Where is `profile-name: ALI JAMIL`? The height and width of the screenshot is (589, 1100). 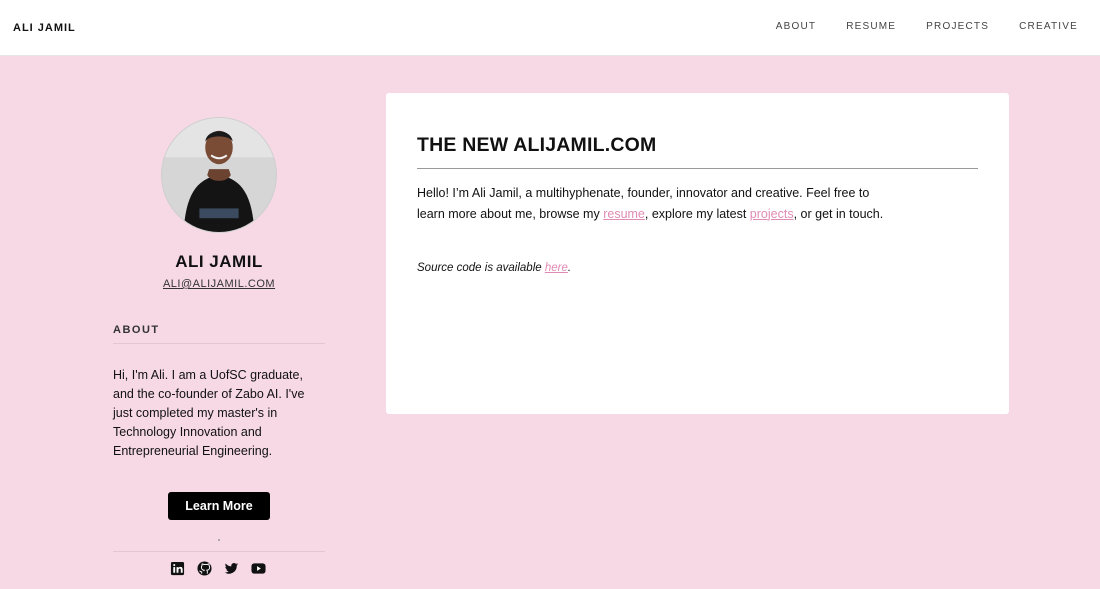
profile-name: ALI JAMIL is located at coordinates (219, 261).